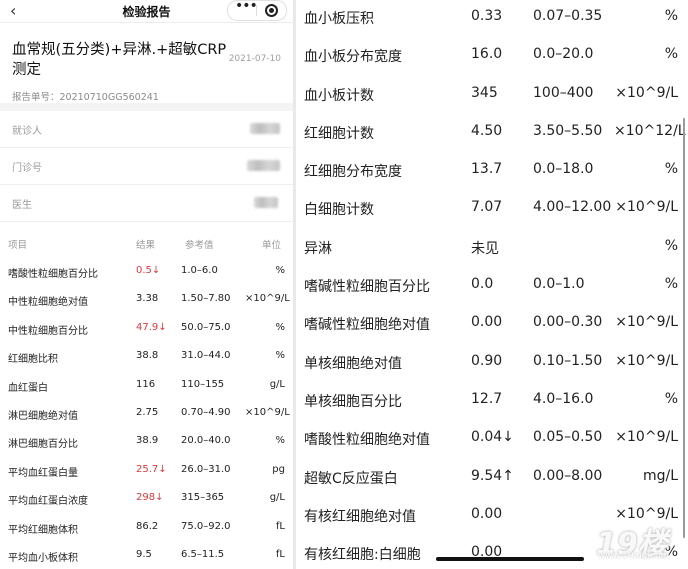  Describe the element at coordinates (148, 270) in the screenshot. I see `result-value: 0.5↓` at that location.